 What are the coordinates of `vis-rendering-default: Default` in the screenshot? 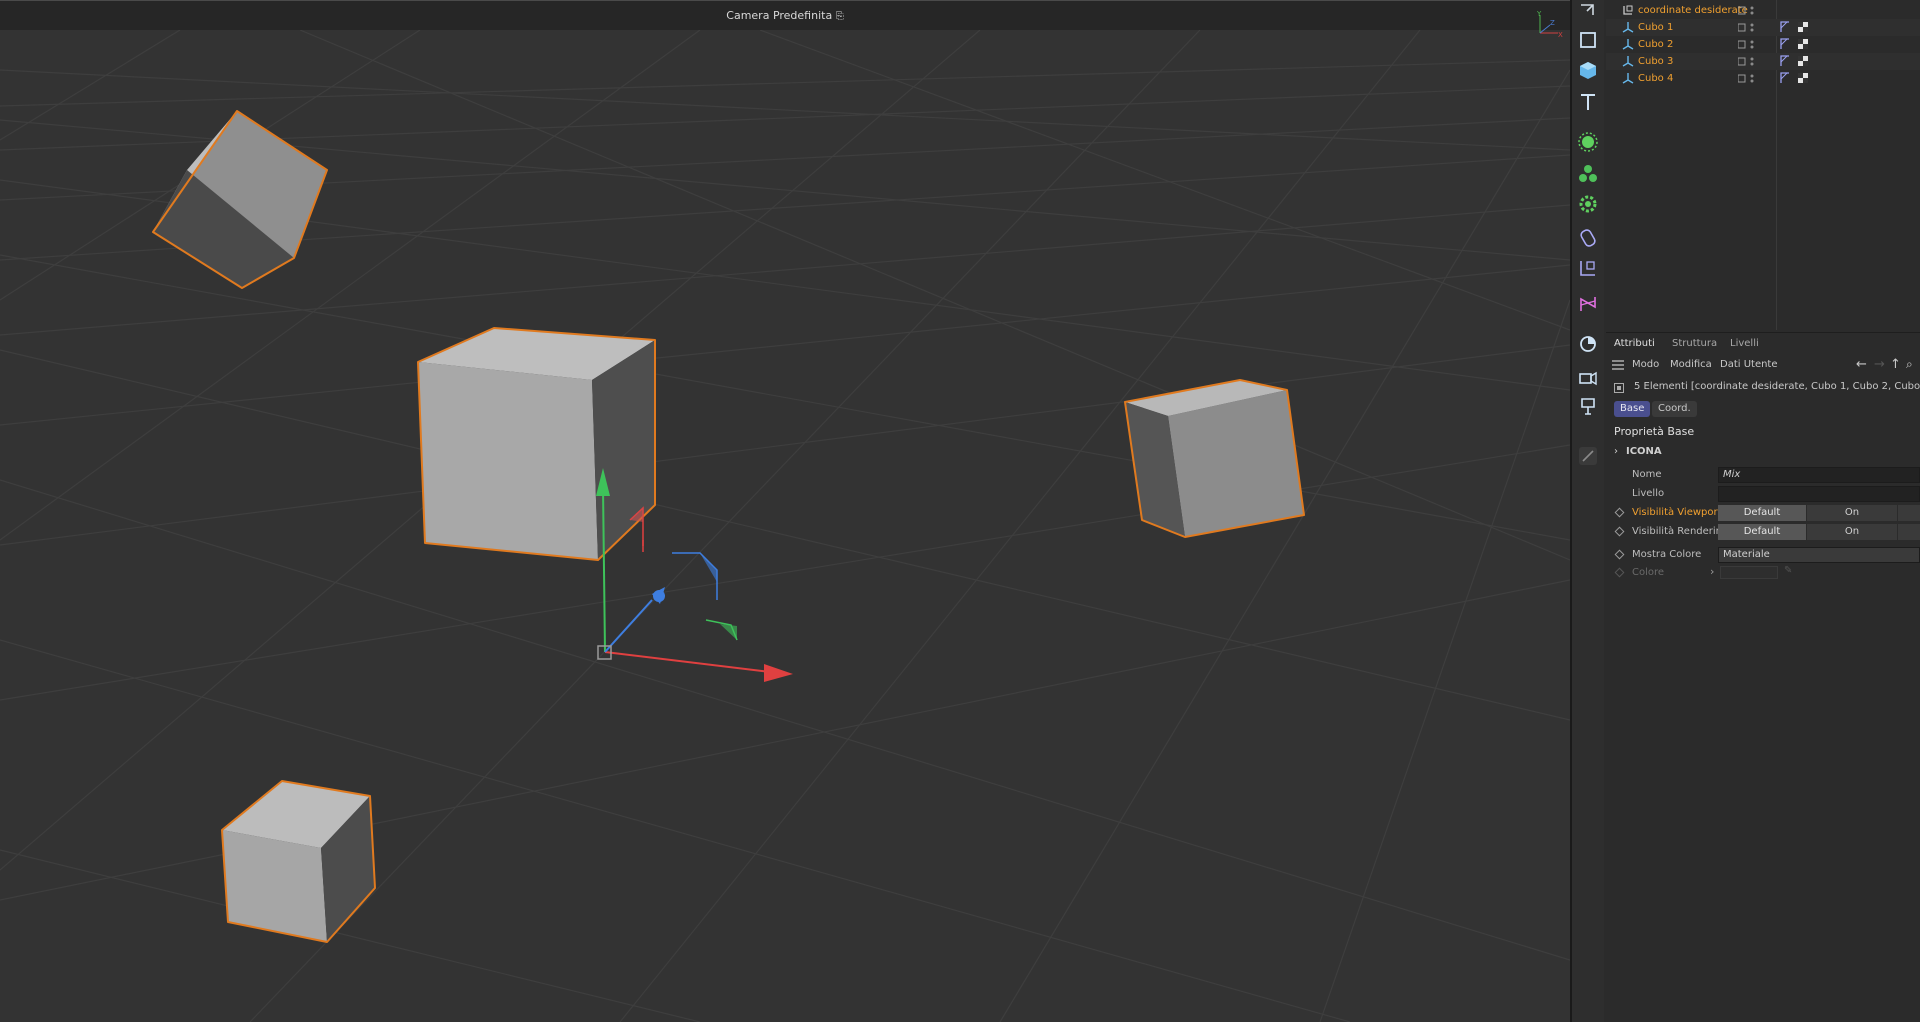 It's located at (1762, 532).